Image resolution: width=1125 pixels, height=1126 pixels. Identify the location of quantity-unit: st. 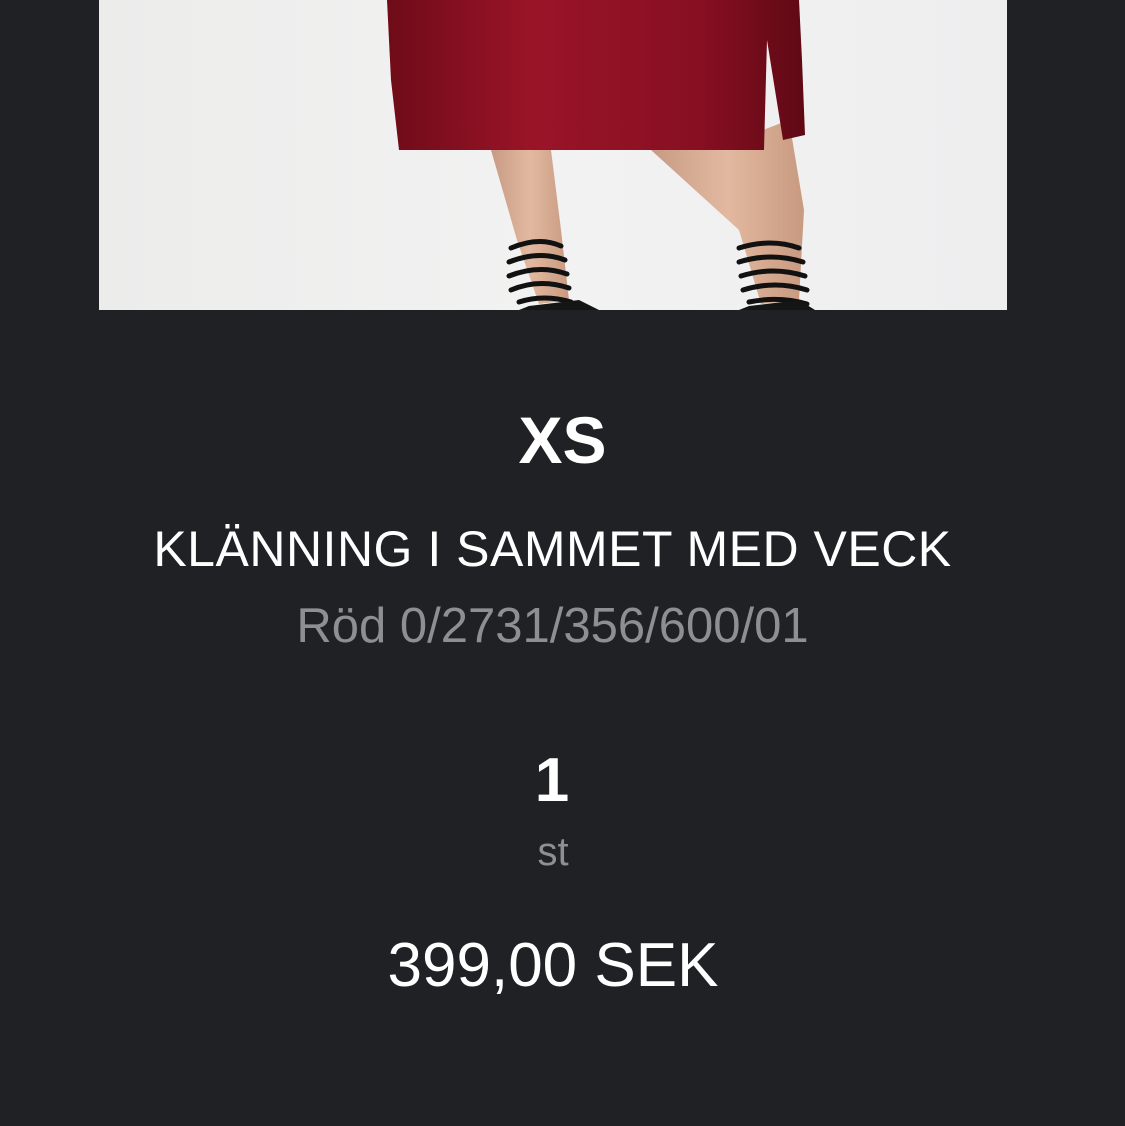
(553, 852).